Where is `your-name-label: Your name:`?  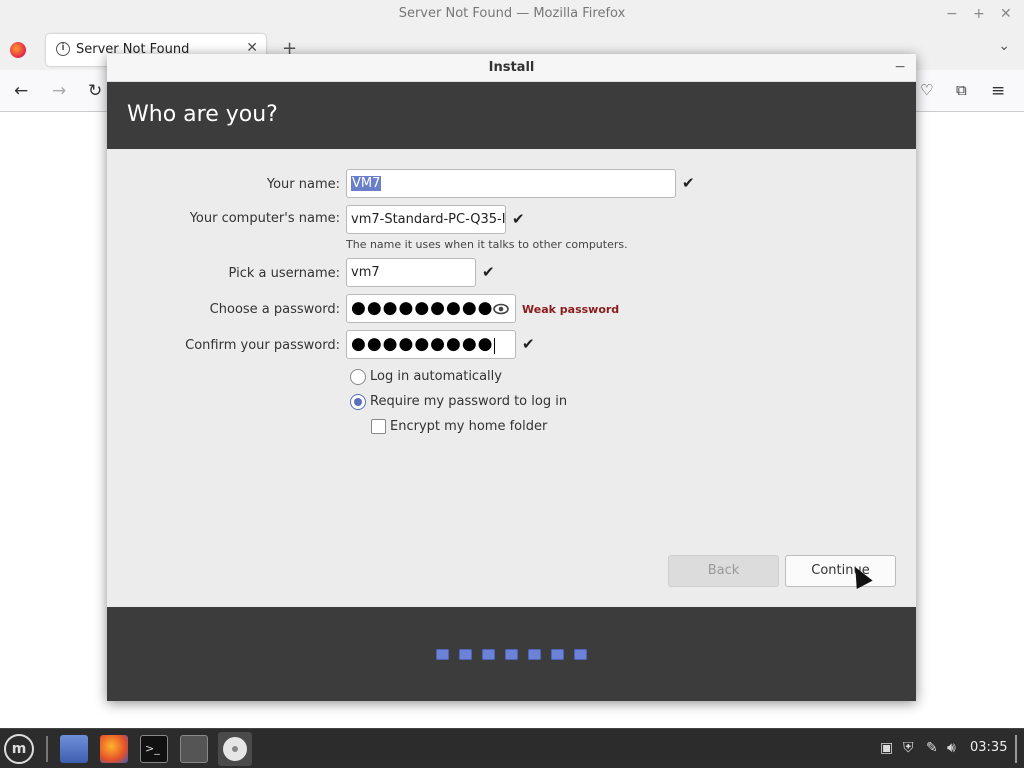
your-name-label: Your name: is located at coordinates (303, 184).